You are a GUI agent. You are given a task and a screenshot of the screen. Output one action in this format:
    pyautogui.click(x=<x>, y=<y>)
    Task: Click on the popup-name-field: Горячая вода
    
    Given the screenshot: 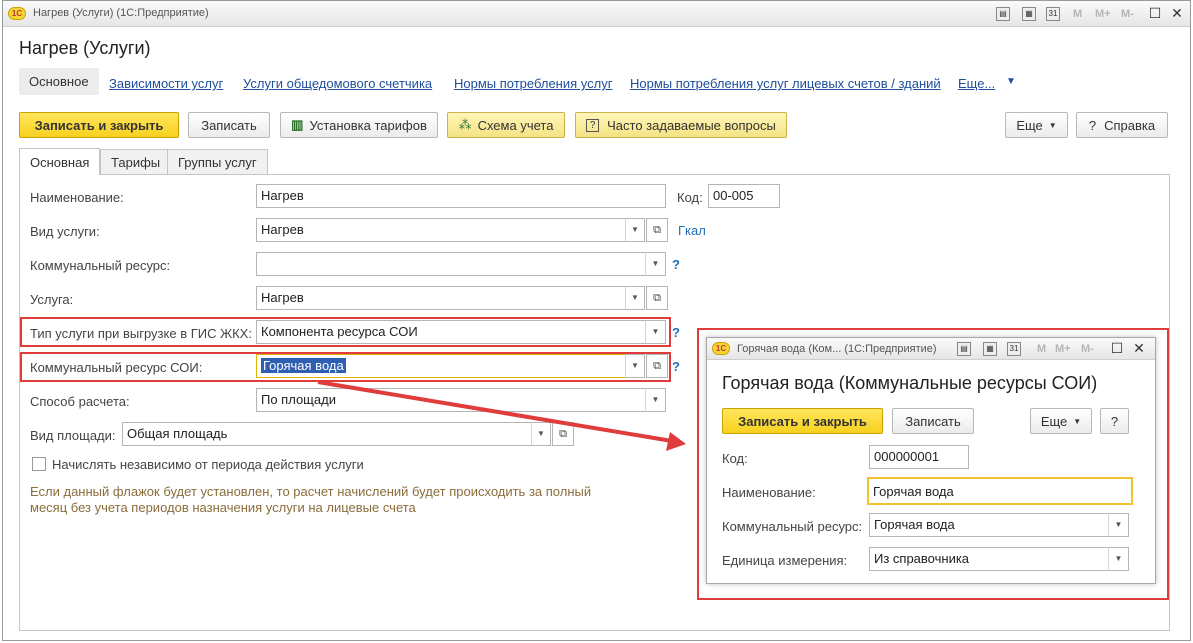 What is the action you would take?
    pyautogui.click(x=1000, y=491)
    